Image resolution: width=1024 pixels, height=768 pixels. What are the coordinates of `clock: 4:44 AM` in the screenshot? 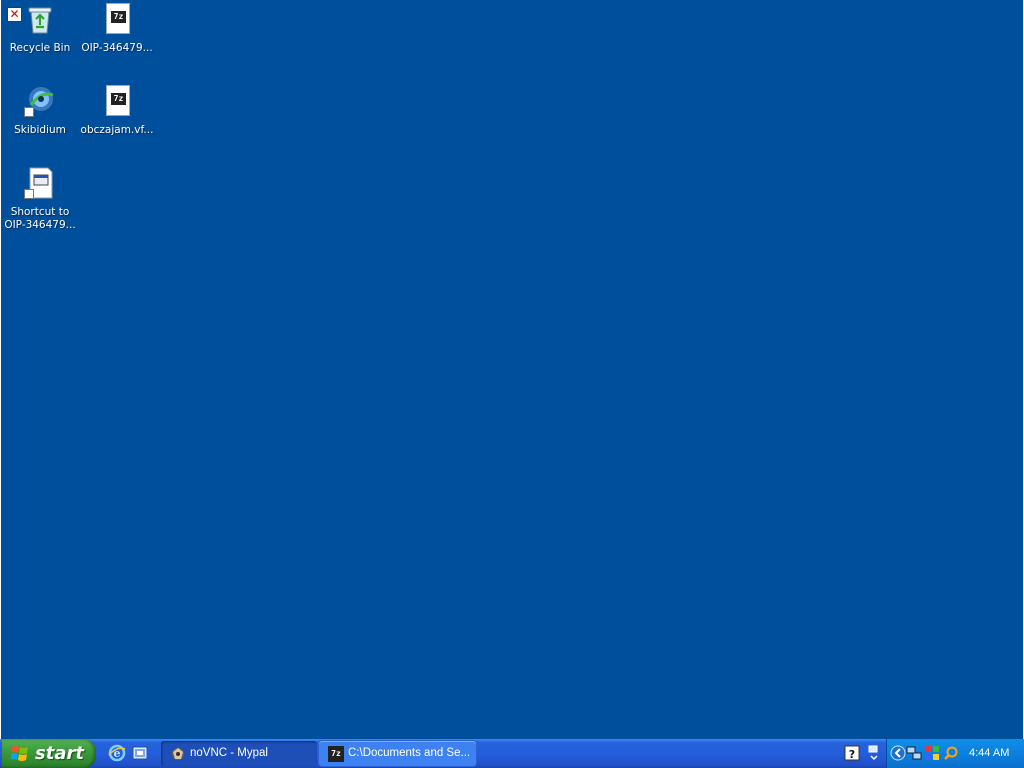 It's located at (989, 753).